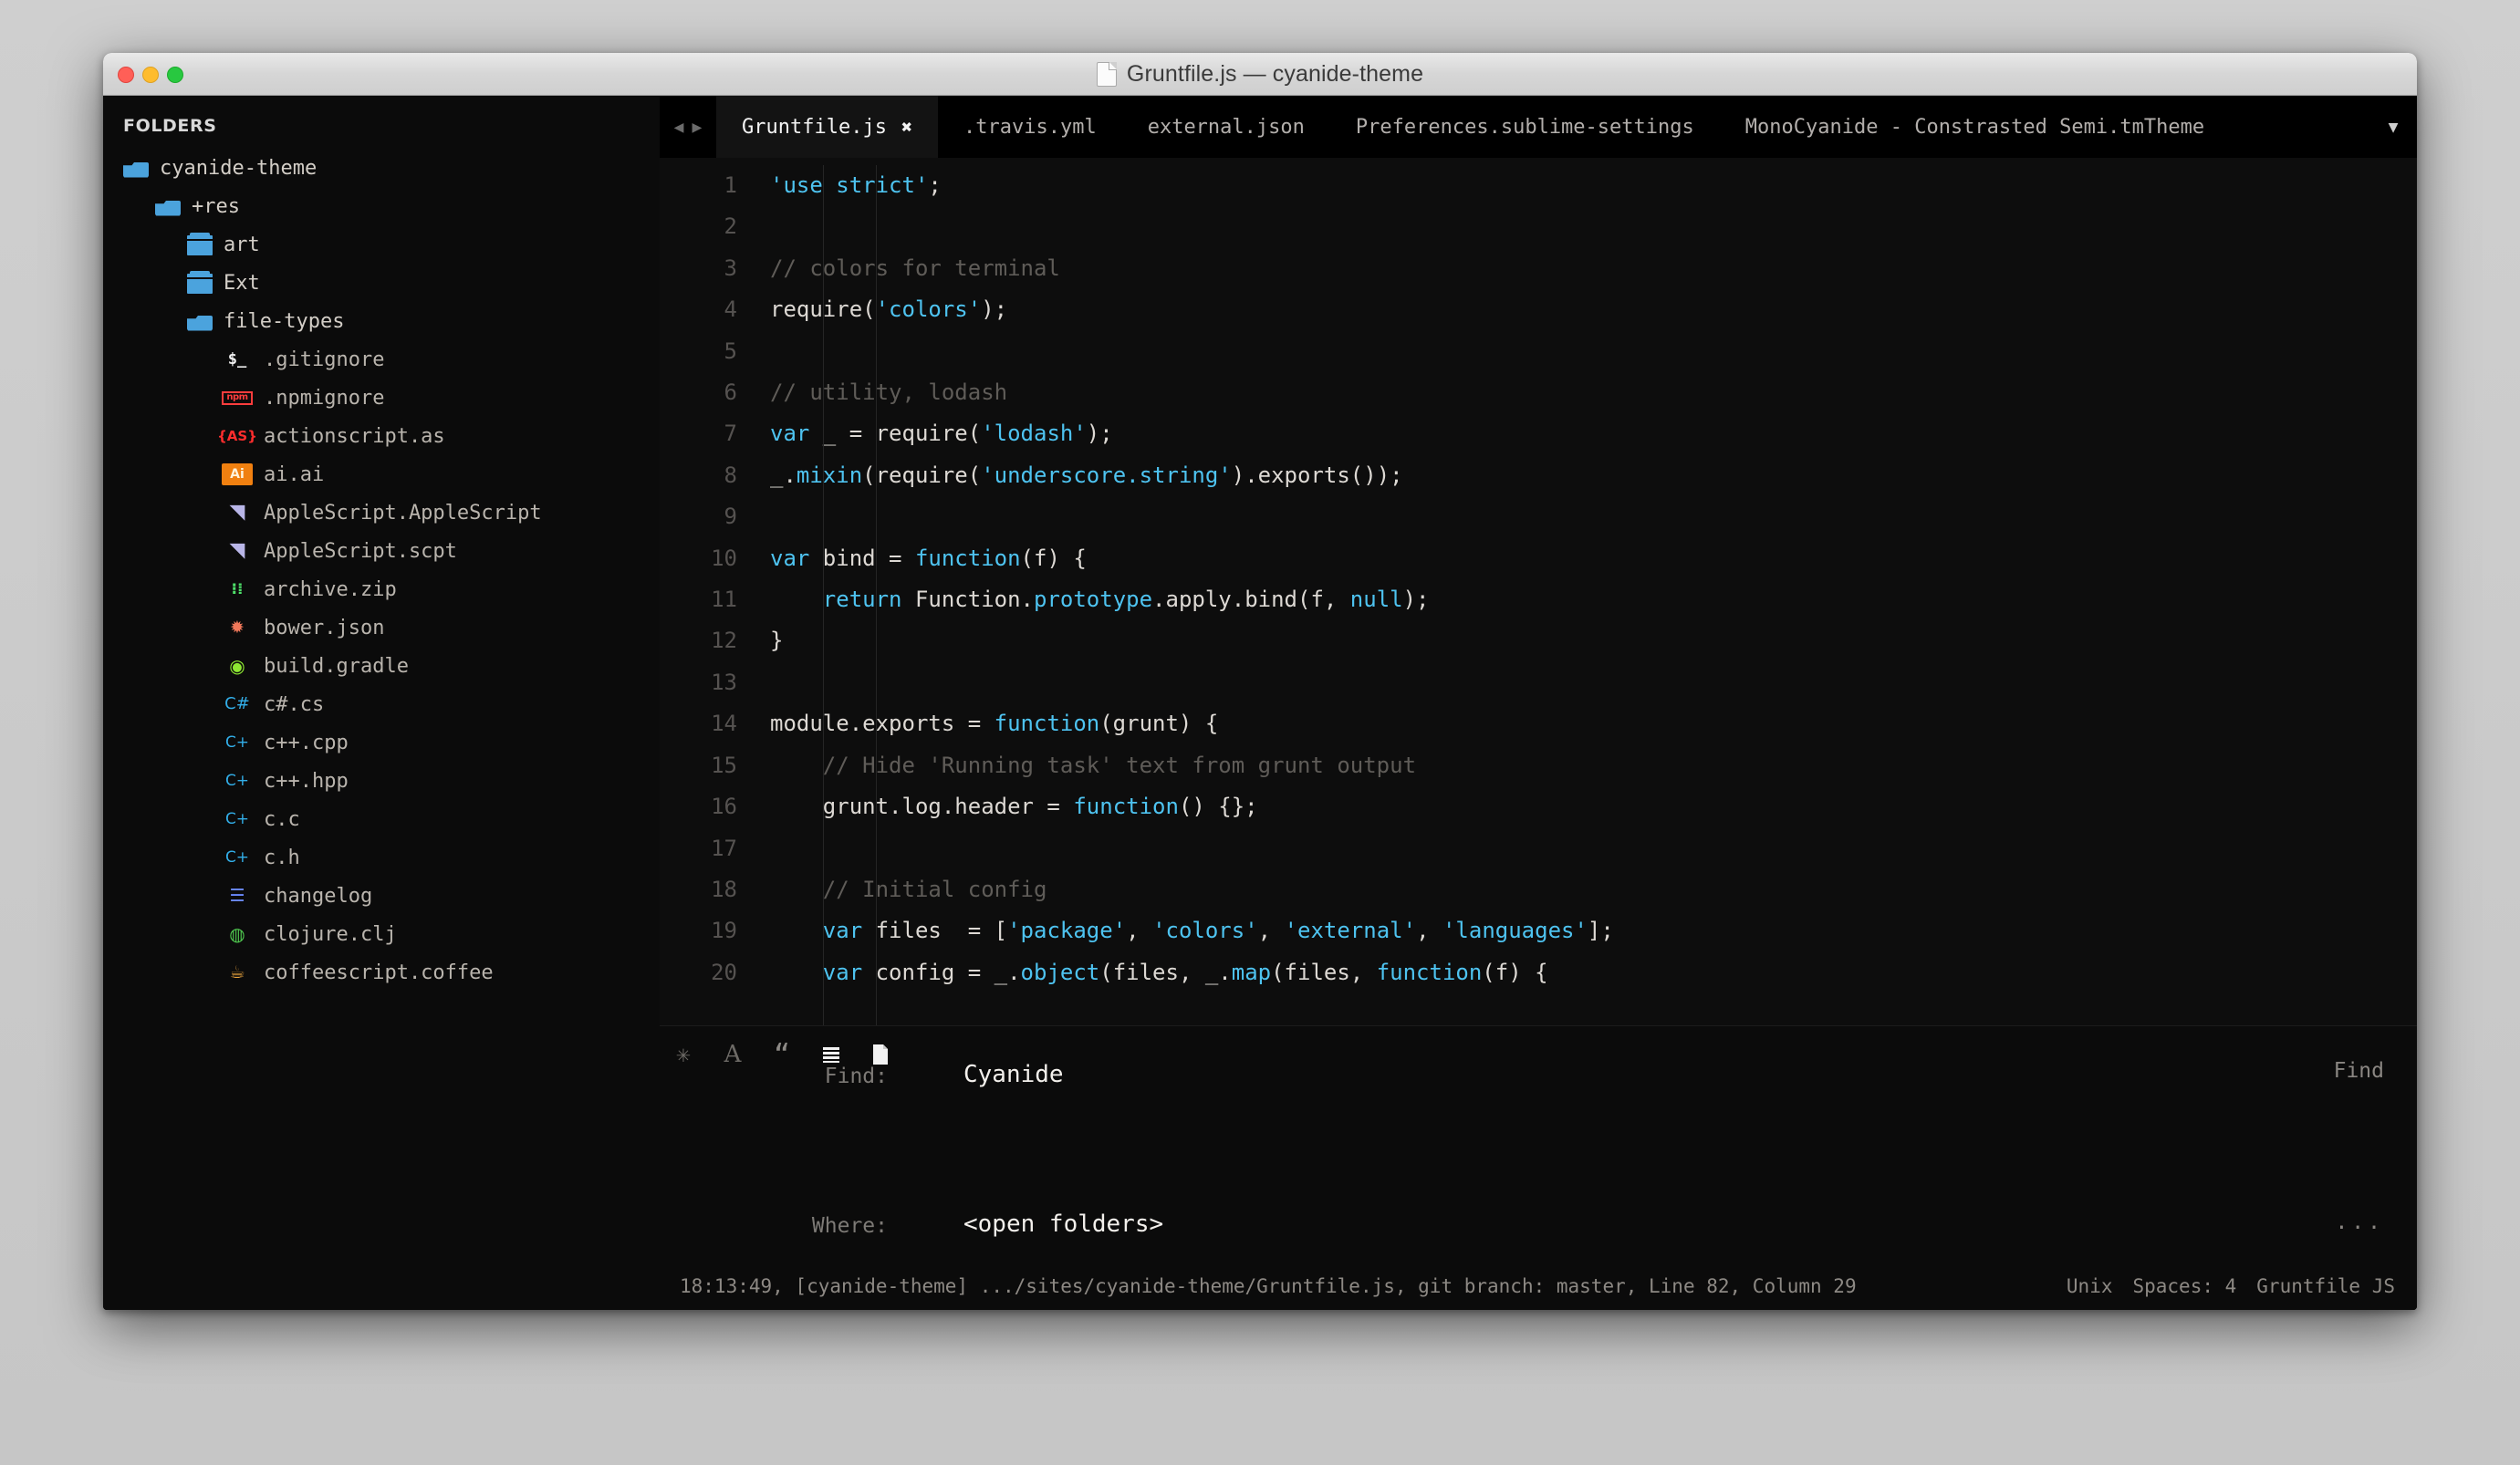  What do you see at coordinates (237, 628) in the screenshot?
I see `bower-icon: ✹` at bounding box center [237, 628].